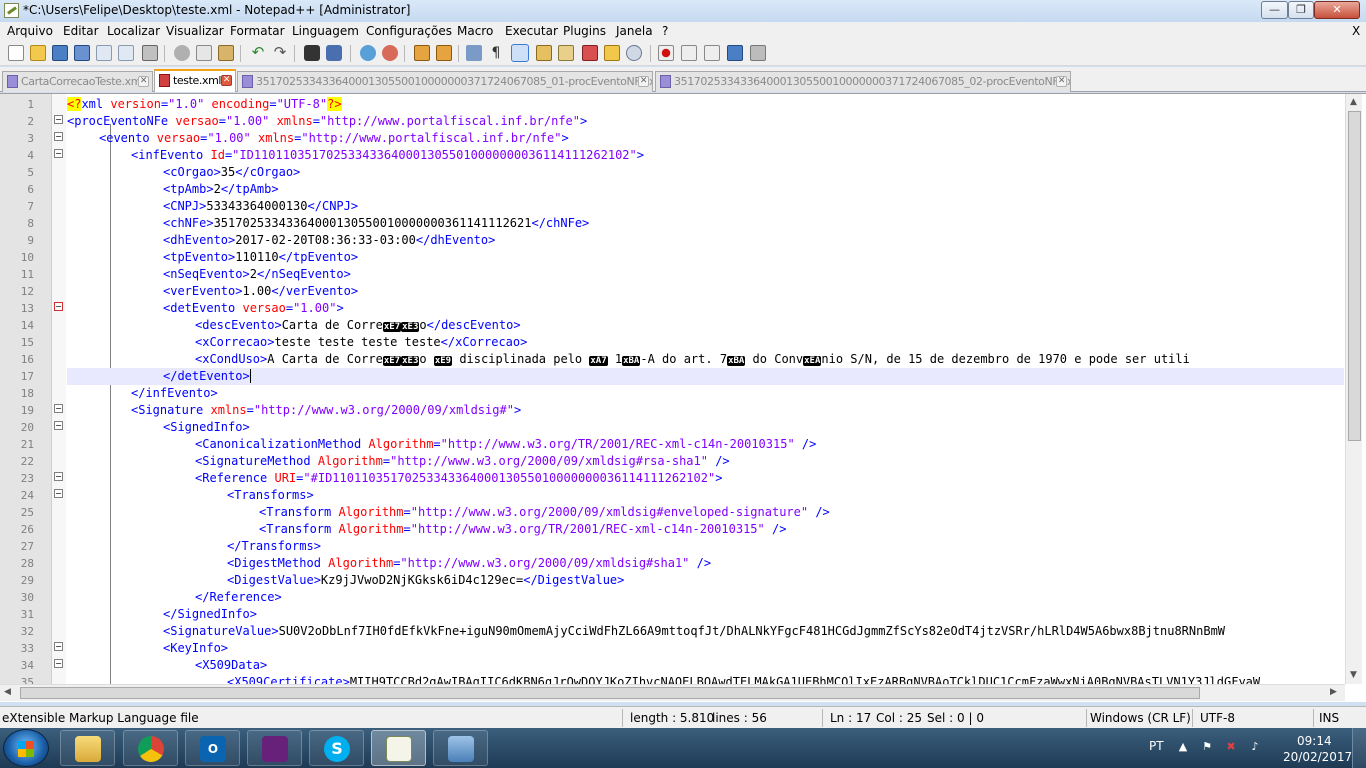 The width and height of the screenshot is (1366, 768). I want to click on find-icon, so click(312, 53).